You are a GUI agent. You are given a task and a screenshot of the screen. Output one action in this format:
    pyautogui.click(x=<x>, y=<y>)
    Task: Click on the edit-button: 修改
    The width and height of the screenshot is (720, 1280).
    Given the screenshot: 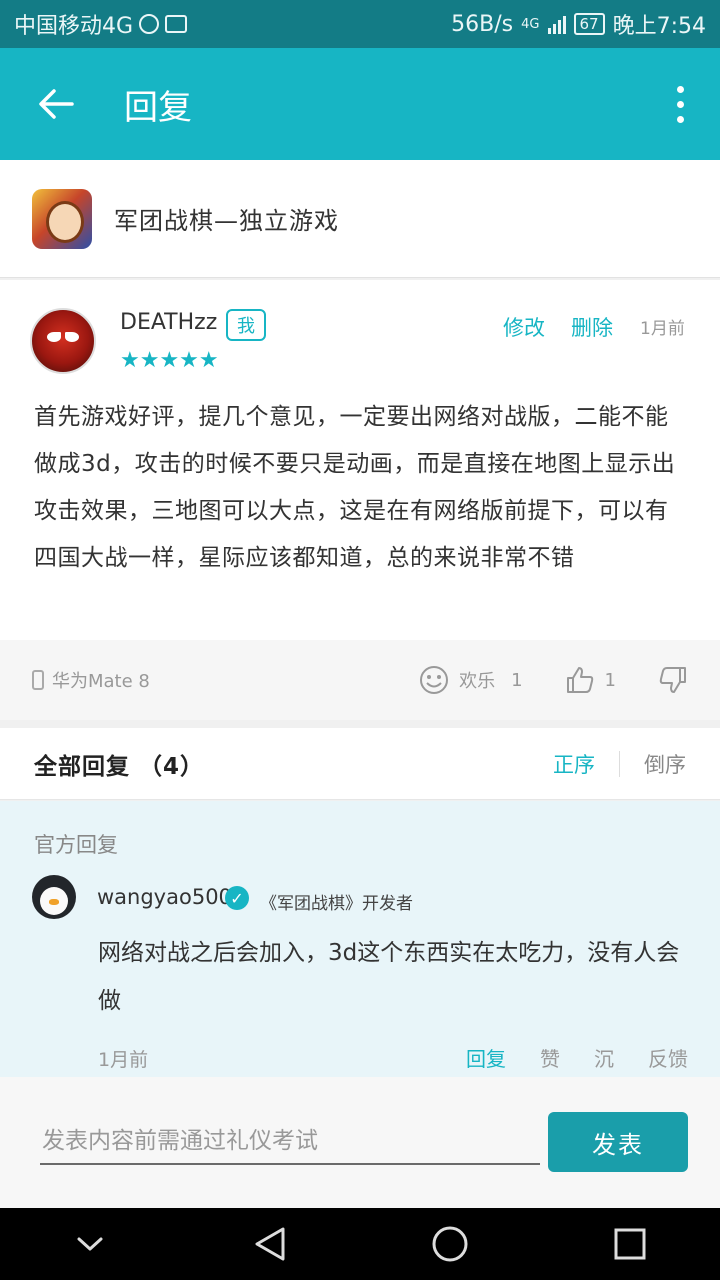 What is the action you would take?
    pyautogui.click(x=524, y=327)
    